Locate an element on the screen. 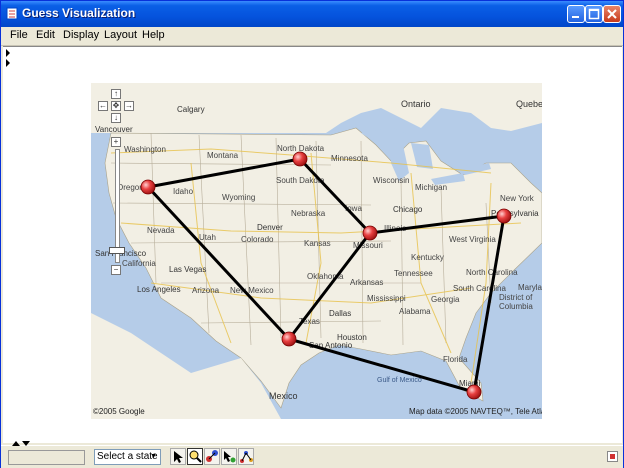 The image size is (624, 468). node-edit-icon is located at coordinates (212, 456).